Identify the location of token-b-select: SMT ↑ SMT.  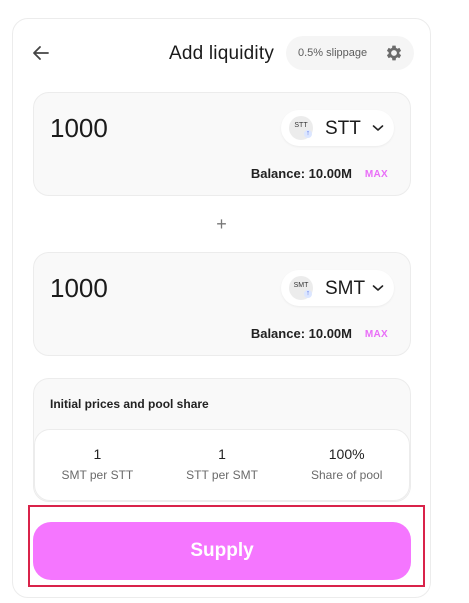
(337, 288).